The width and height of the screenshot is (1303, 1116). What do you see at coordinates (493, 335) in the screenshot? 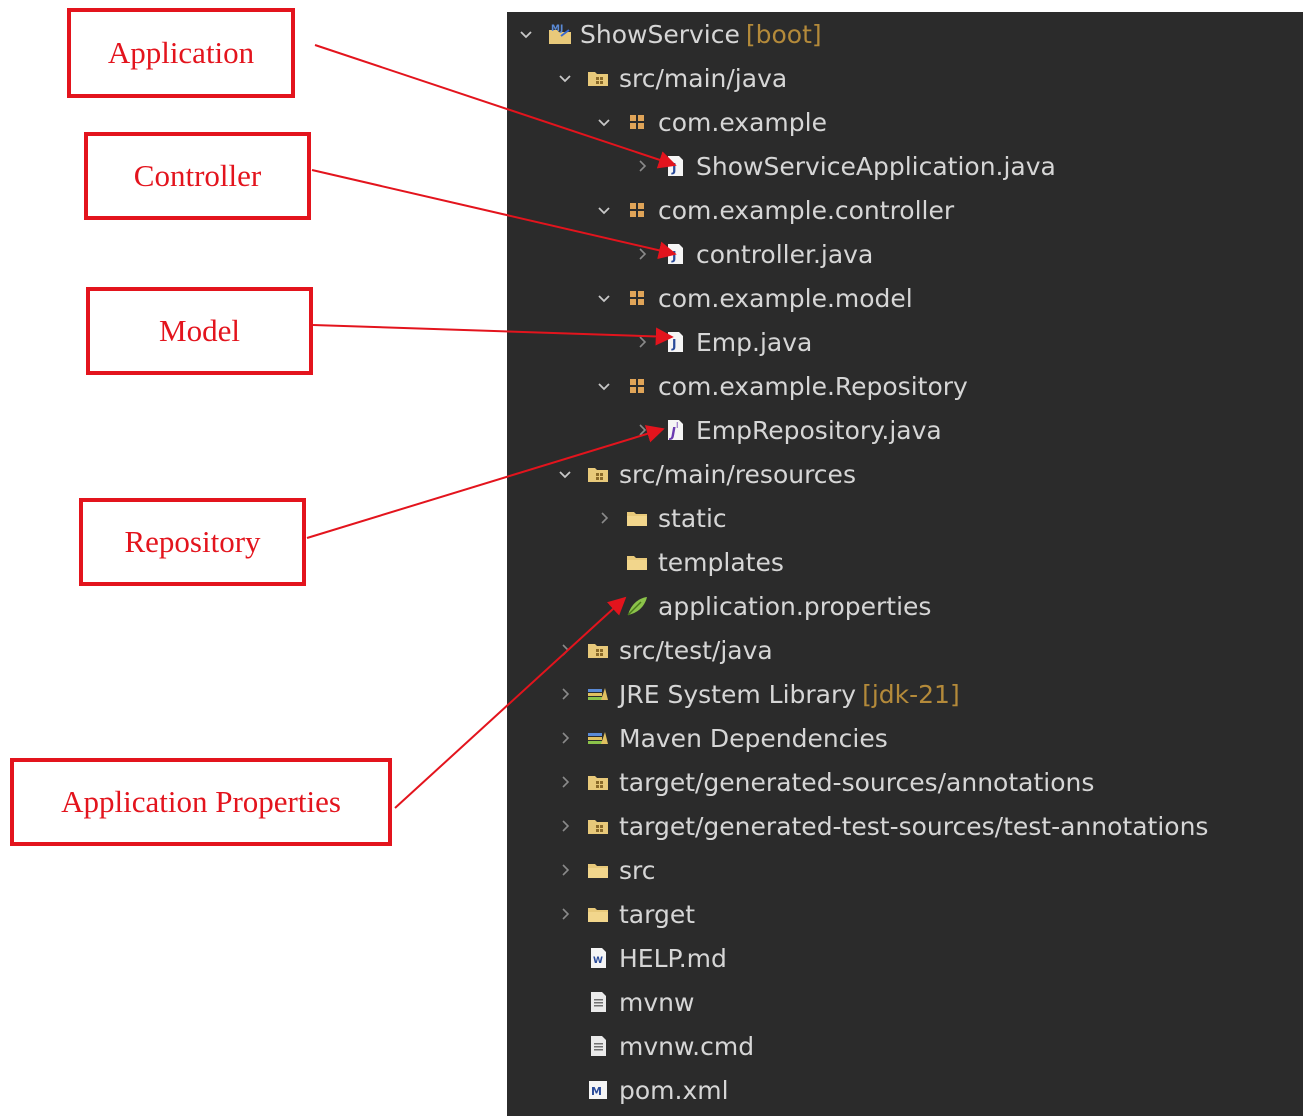
I see `arrow-model` at bounding box center [493, 335].